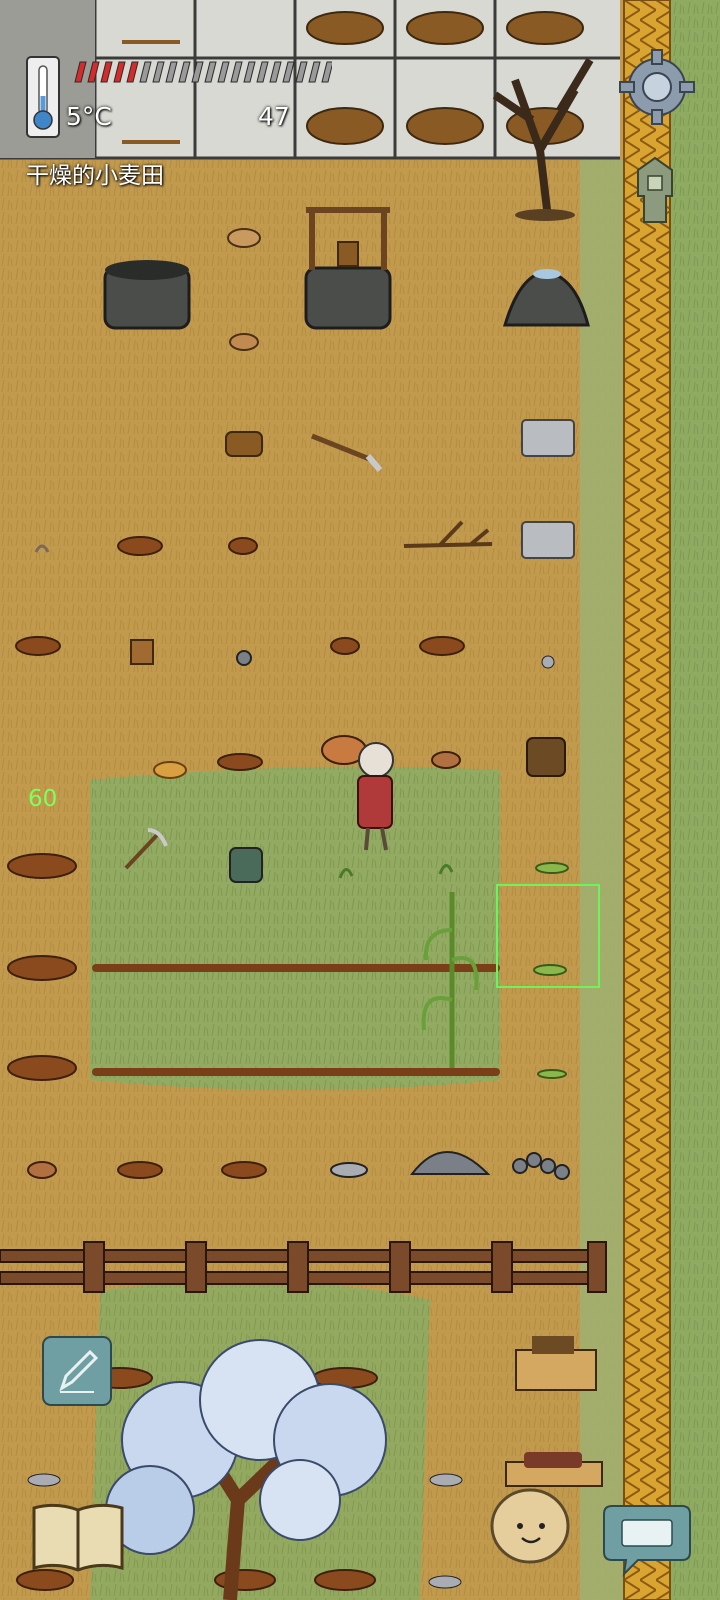 Image resolution: width=720 pixels, height=1600 pixels. Describe the element at coordinates (695, 800) in the screenshot. I see `far-right-grass` at that location.